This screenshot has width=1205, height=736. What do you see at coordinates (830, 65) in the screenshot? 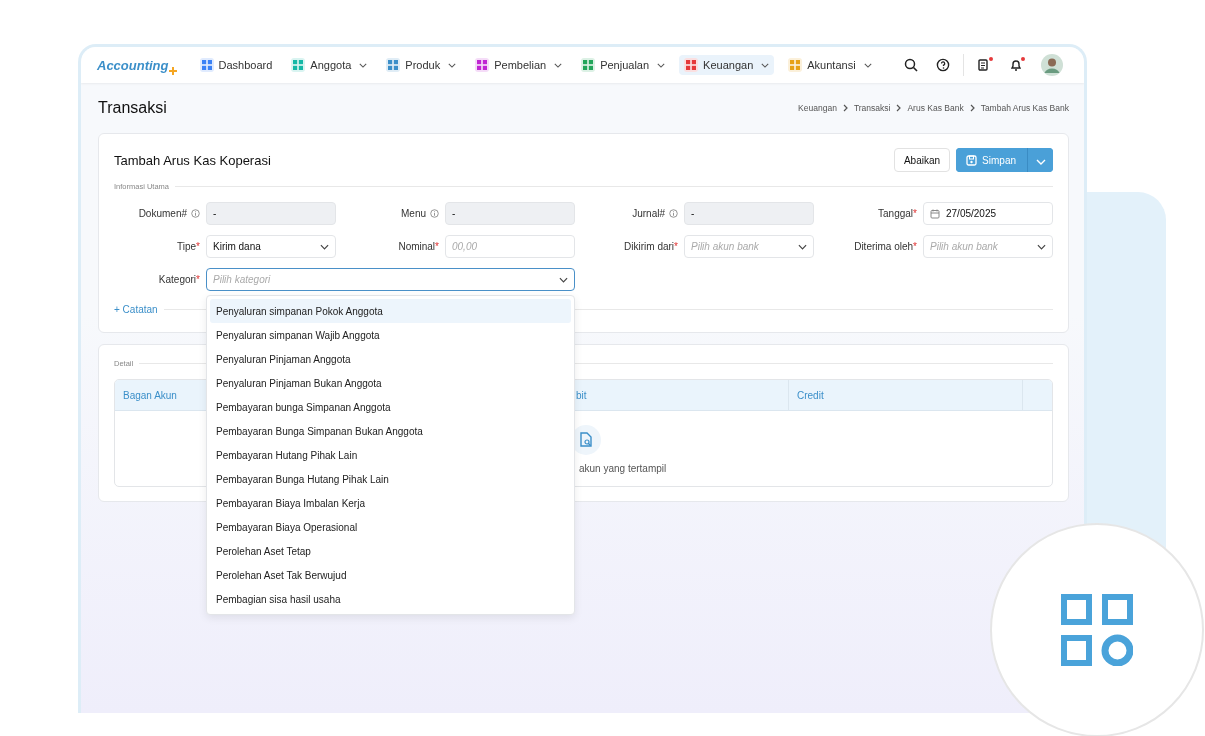
I see `nav-menu-item: Akuntansi` at bounding box center [830, 65].